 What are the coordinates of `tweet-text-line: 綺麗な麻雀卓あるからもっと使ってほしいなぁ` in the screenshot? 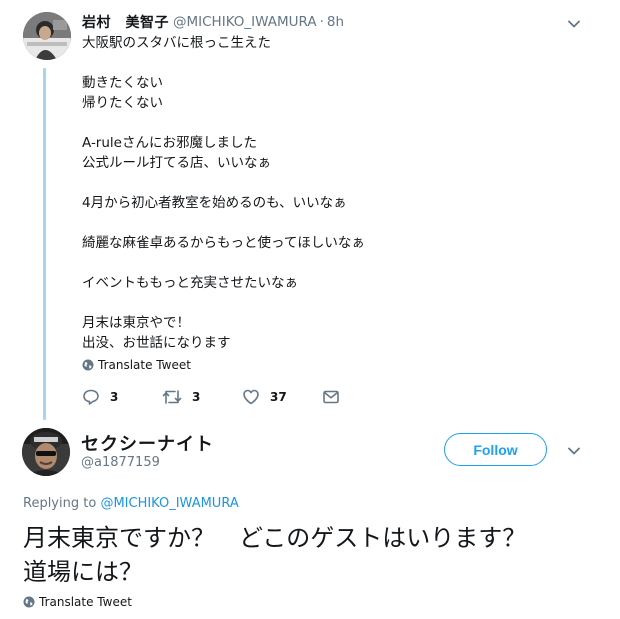 It's located at (223, 243).